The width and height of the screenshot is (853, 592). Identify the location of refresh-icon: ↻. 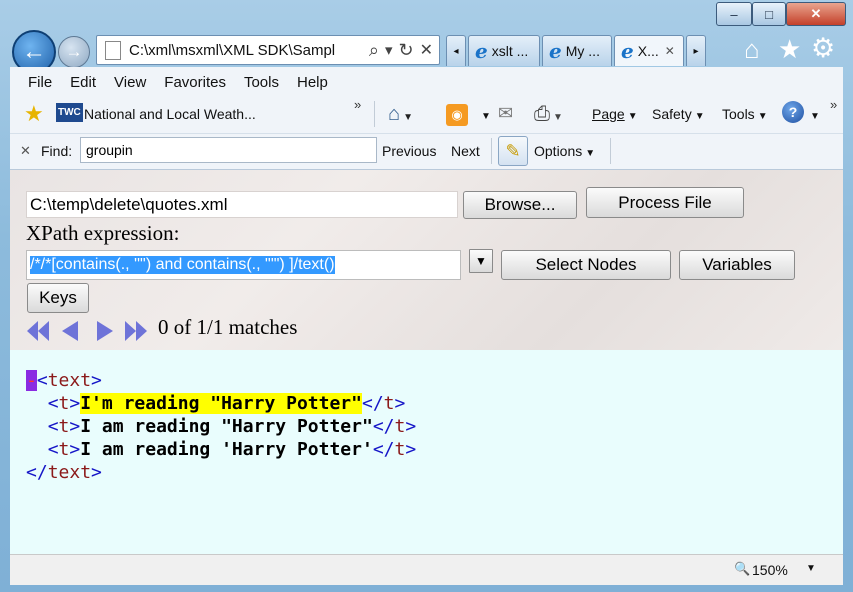
(406, 50).